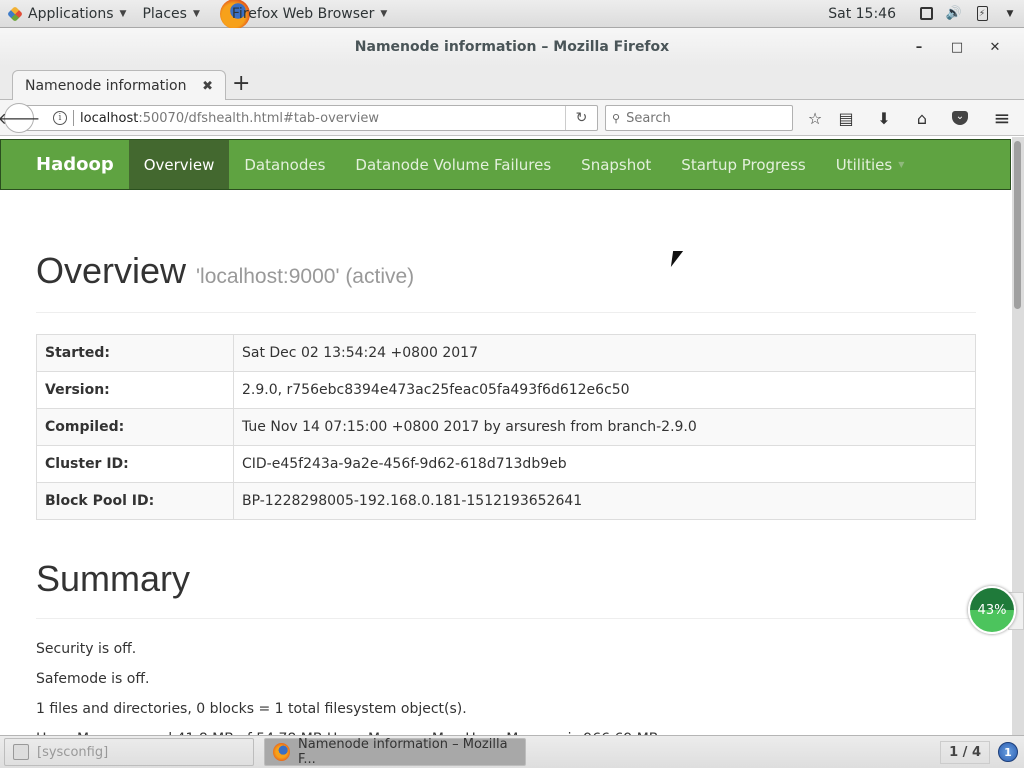 The image size is (1024, 768). Describe the element at coordinates (135, 501) in the screenshot. I see `row-key: Block Pool ID:` at that location.